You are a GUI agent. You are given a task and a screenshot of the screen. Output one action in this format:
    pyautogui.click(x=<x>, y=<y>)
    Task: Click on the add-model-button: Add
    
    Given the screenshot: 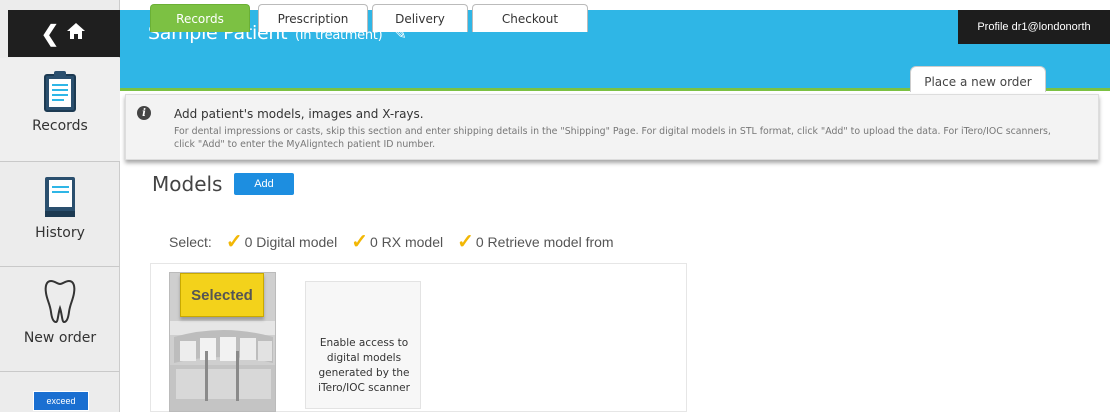 What is the action you would take?
    pyautogui.click(x=264, y=184)
    